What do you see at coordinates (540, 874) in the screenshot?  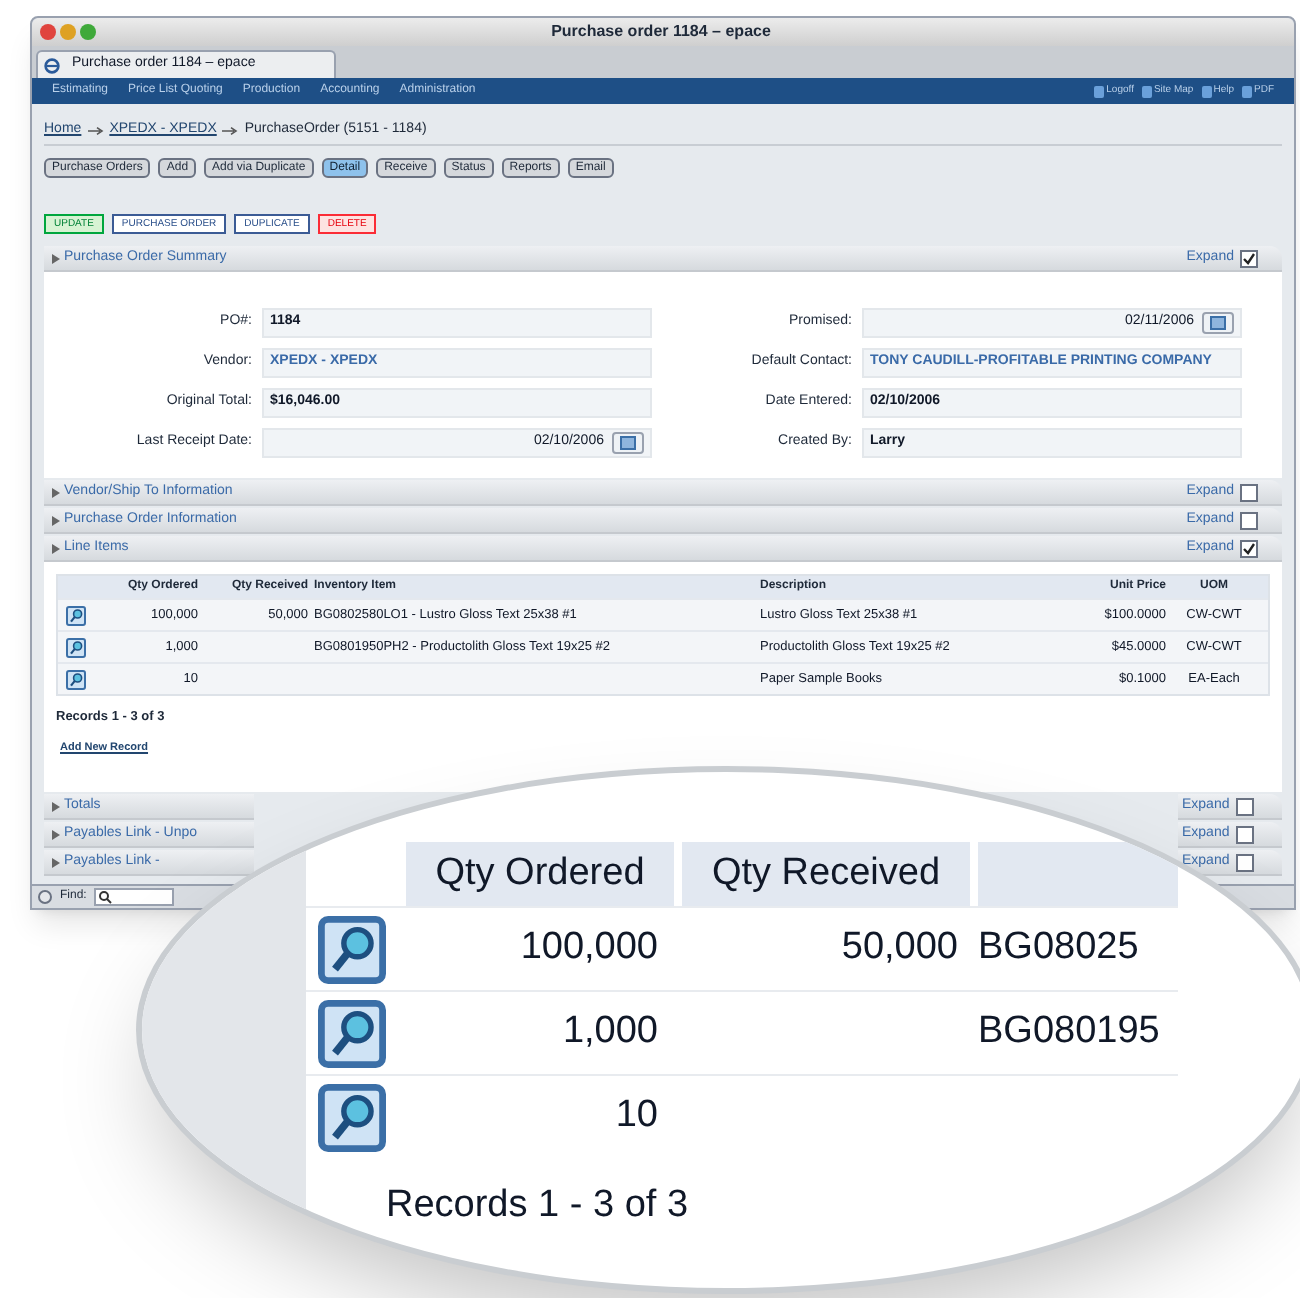 I see `column-header: Qty Ordered` at bounding box center [540, 874].